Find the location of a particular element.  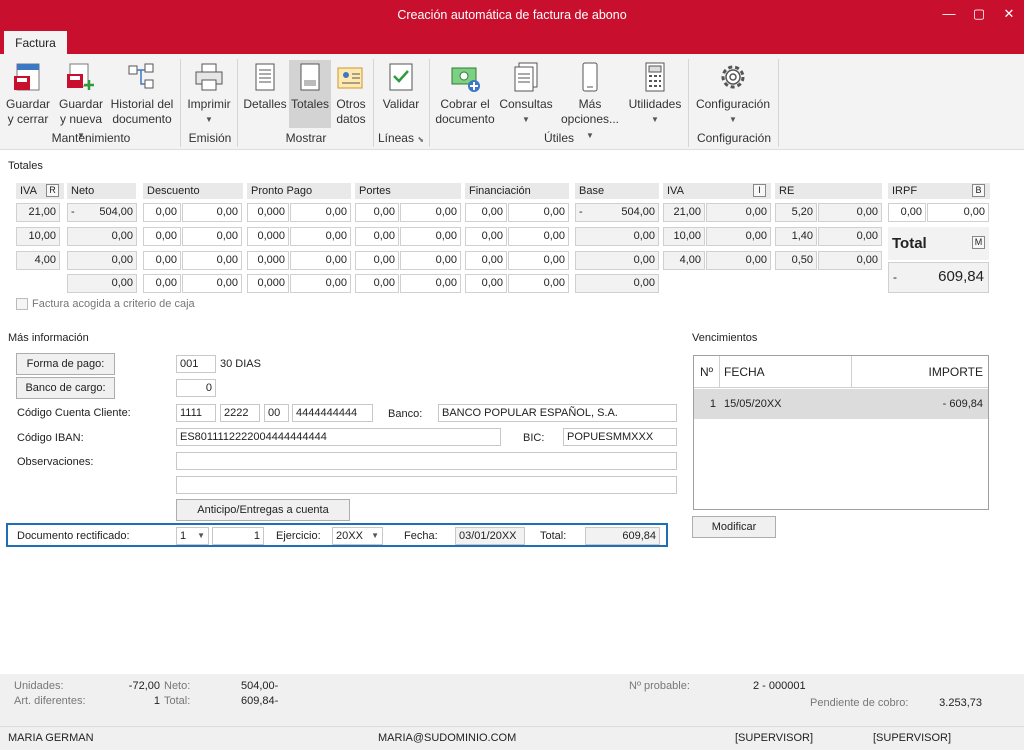

validar-button: Validar is located at coordinates (401, 86).